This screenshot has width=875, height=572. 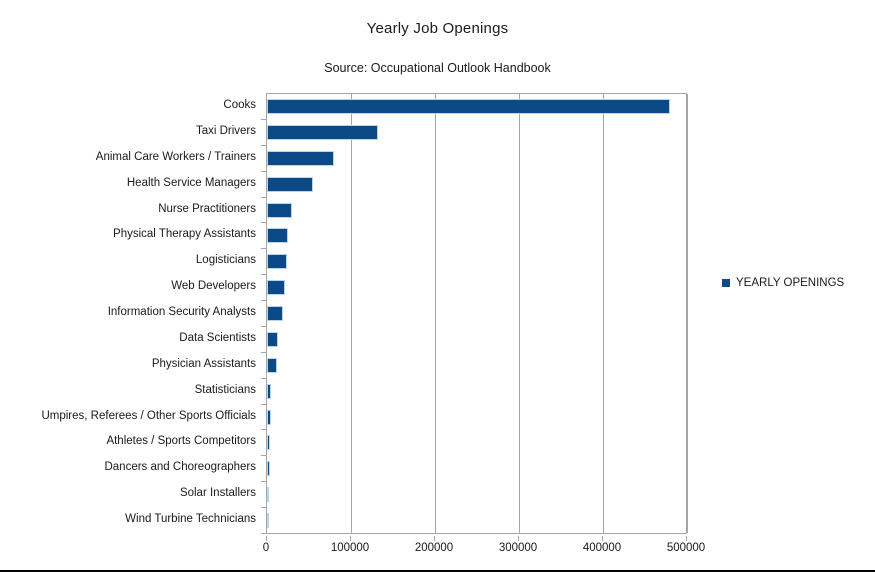 I want to click on category-label: Cooks, so click(x=239, y=105).